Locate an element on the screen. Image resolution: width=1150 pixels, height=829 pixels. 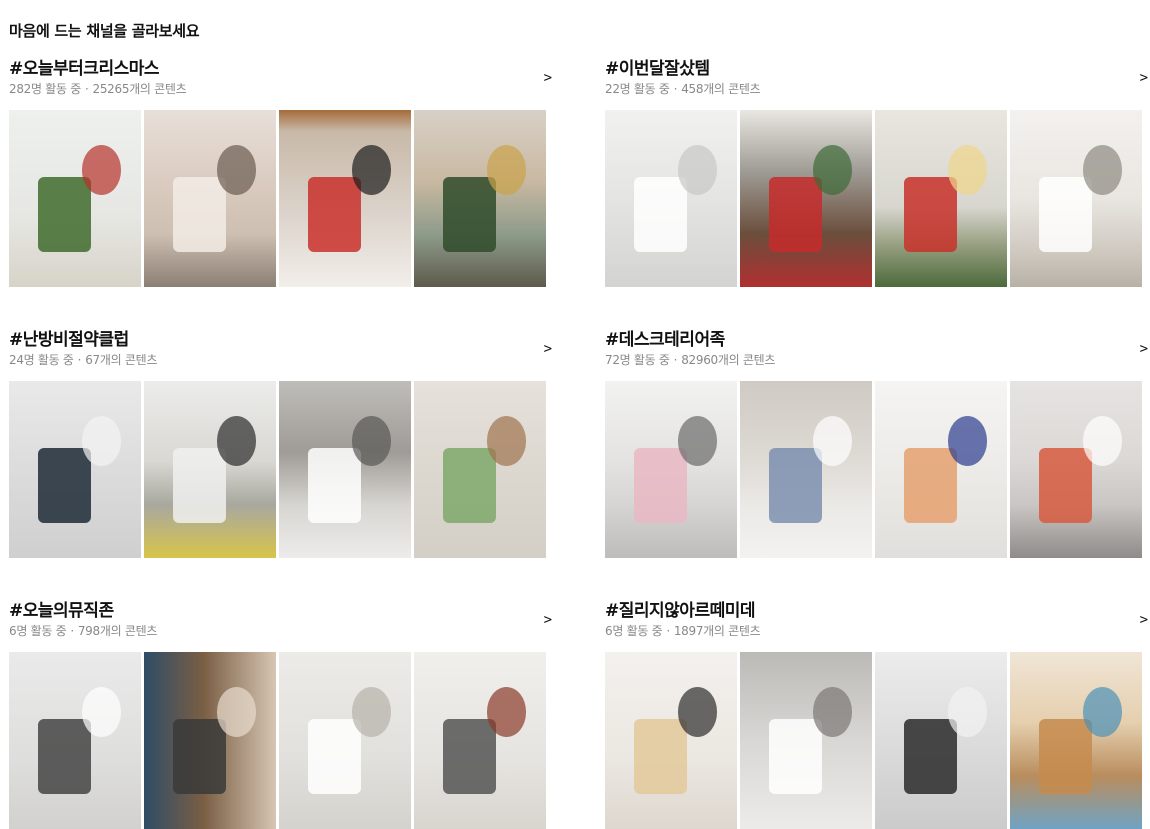
channel-card: #오늘부터크리스마스 282명 활동 중 · 25265개의 콘텐츠 > is located at coordinates (280, 172).